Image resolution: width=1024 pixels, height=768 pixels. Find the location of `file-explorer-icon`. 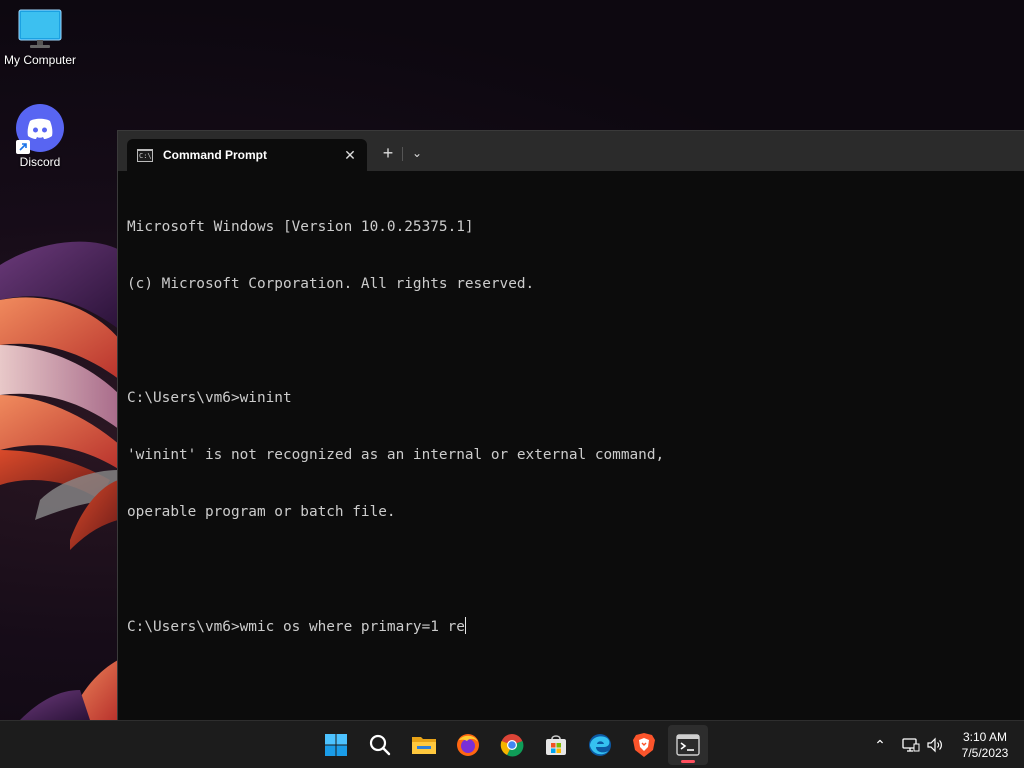

file-explorer-icon is located at coordinates (424, 745).